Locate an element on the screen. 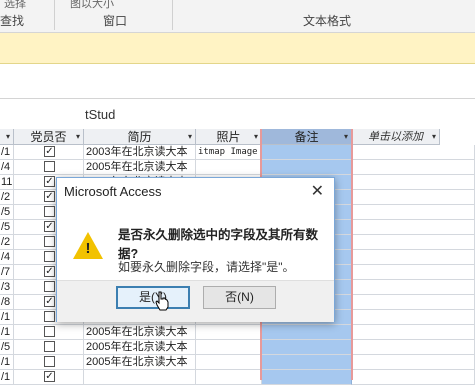 This screenshot has width=475, height=385. date-cell: /3 is located at coordinates (7, 287).